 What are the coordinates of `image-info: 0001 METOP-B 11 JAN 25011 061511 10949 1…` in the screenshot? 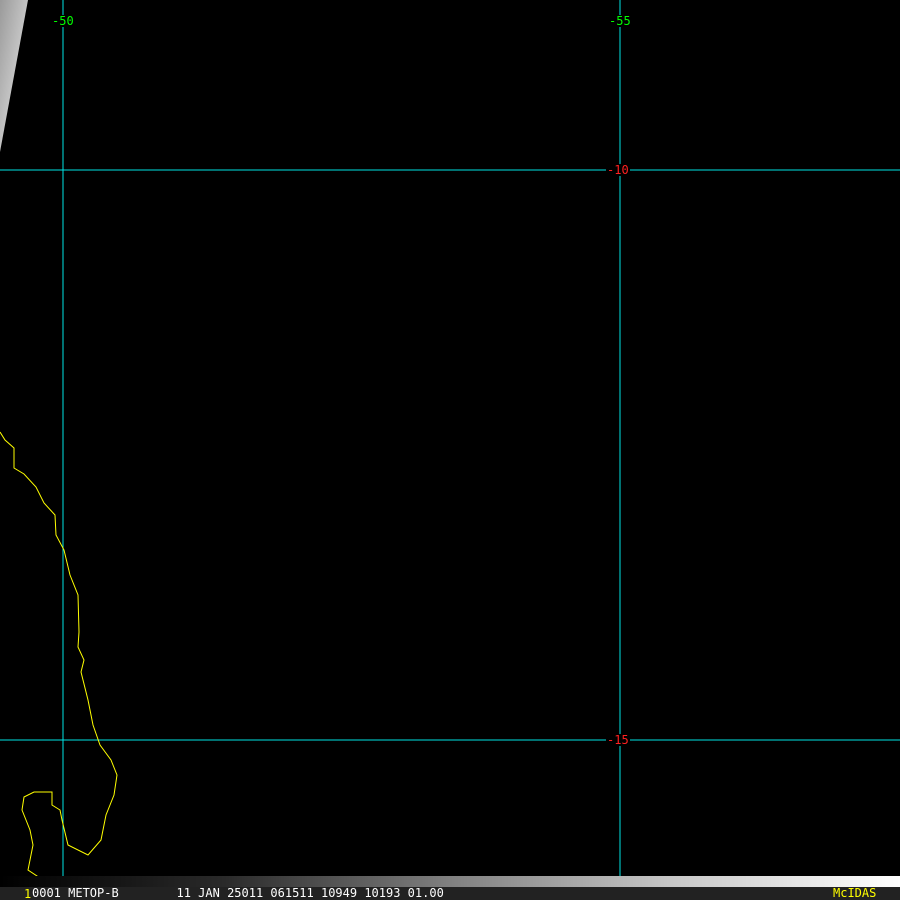 It's located at (238, 893).